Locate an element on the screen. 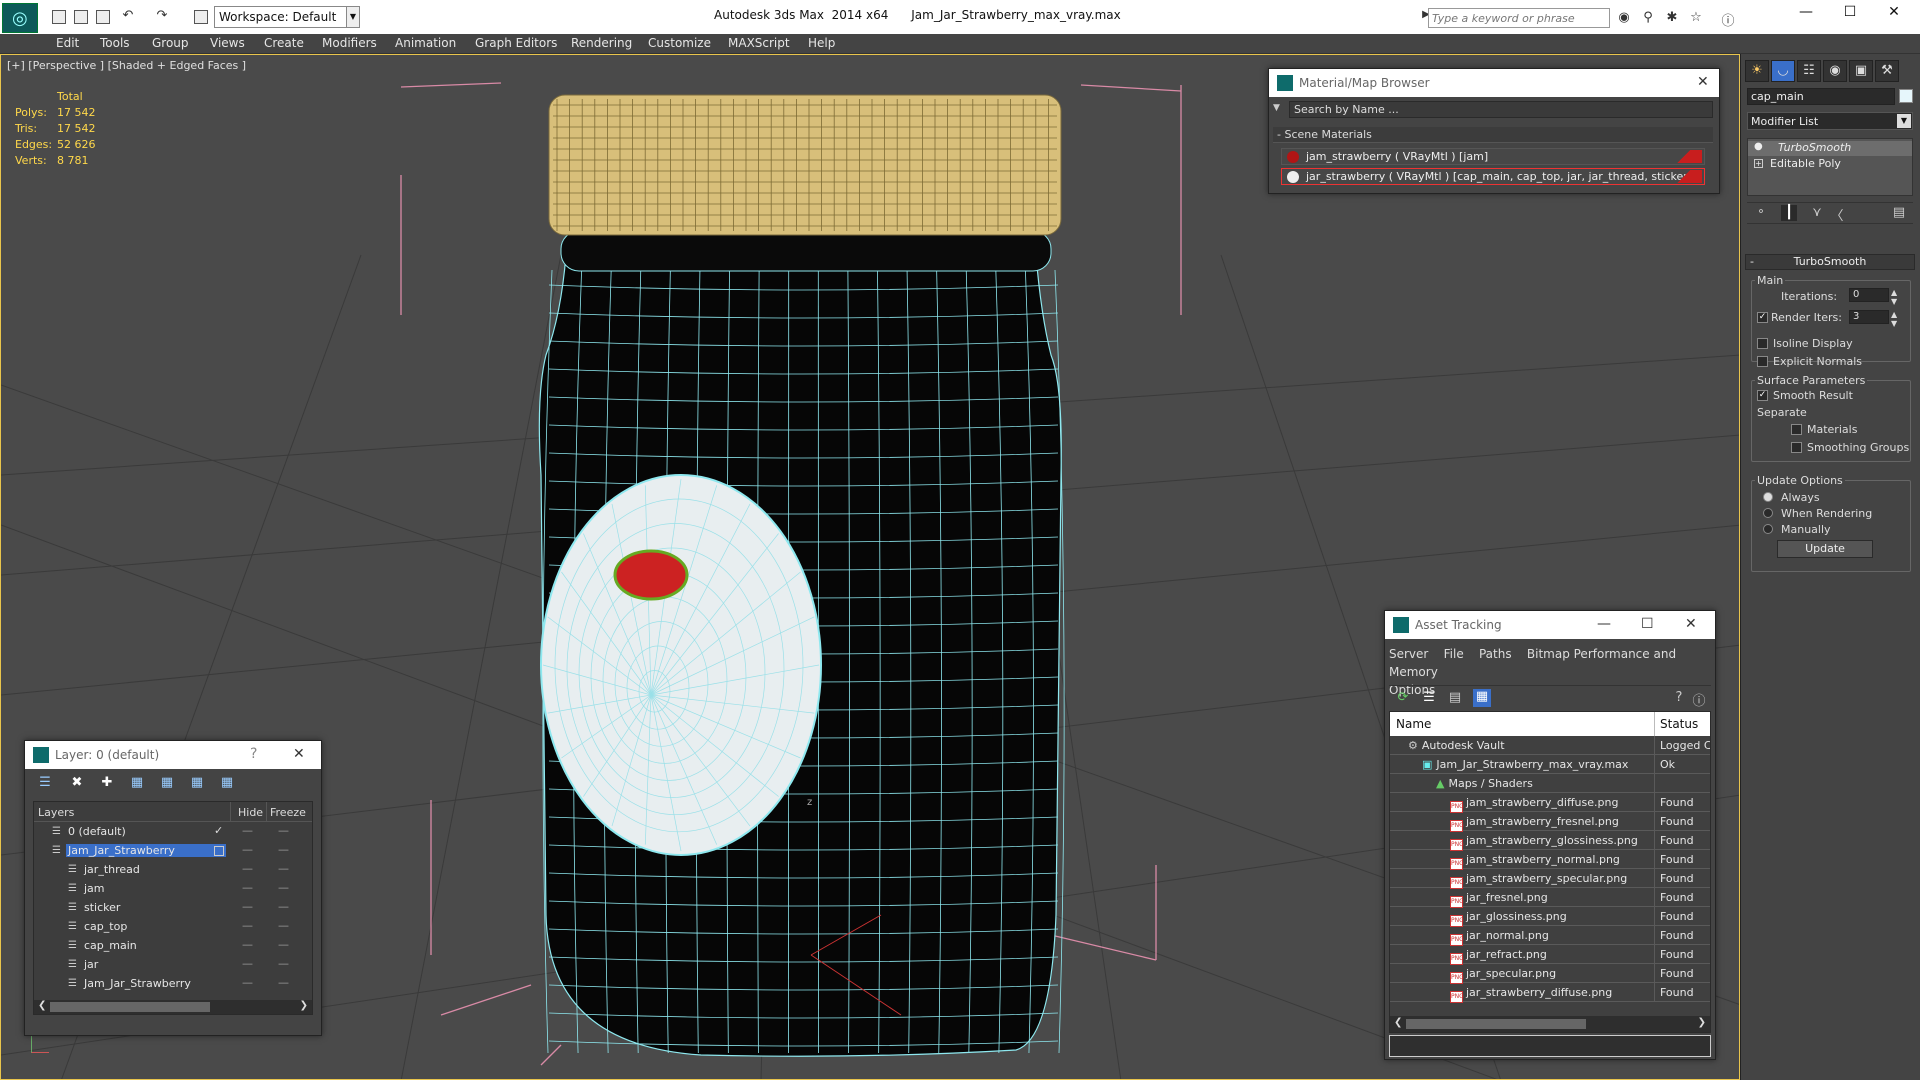 This screenshot has height=1080, width=1920. layer-row: ☰ 0 (default) — — ✓ is located at coordinates (173, 832).